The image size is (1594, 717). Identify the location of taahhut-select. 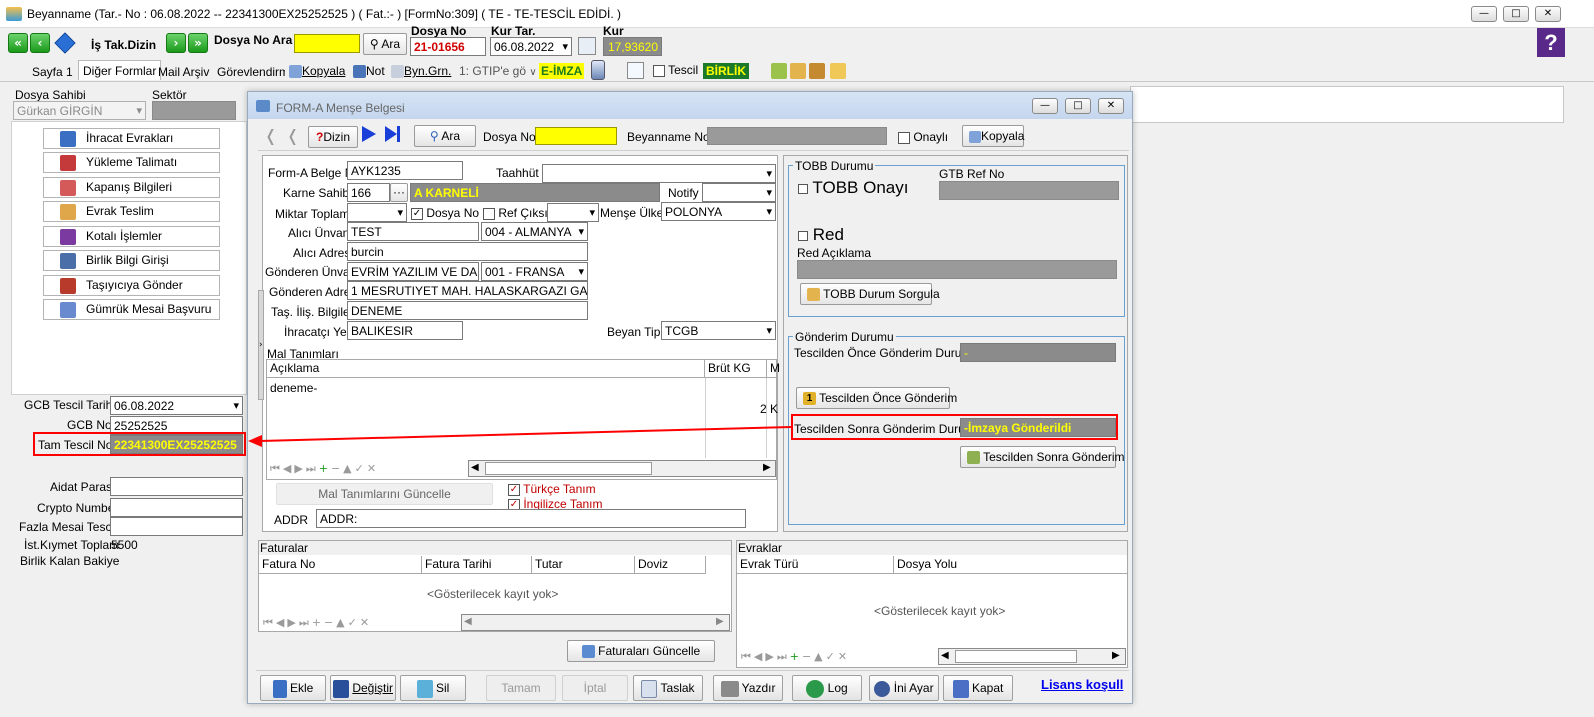
(659, 173).